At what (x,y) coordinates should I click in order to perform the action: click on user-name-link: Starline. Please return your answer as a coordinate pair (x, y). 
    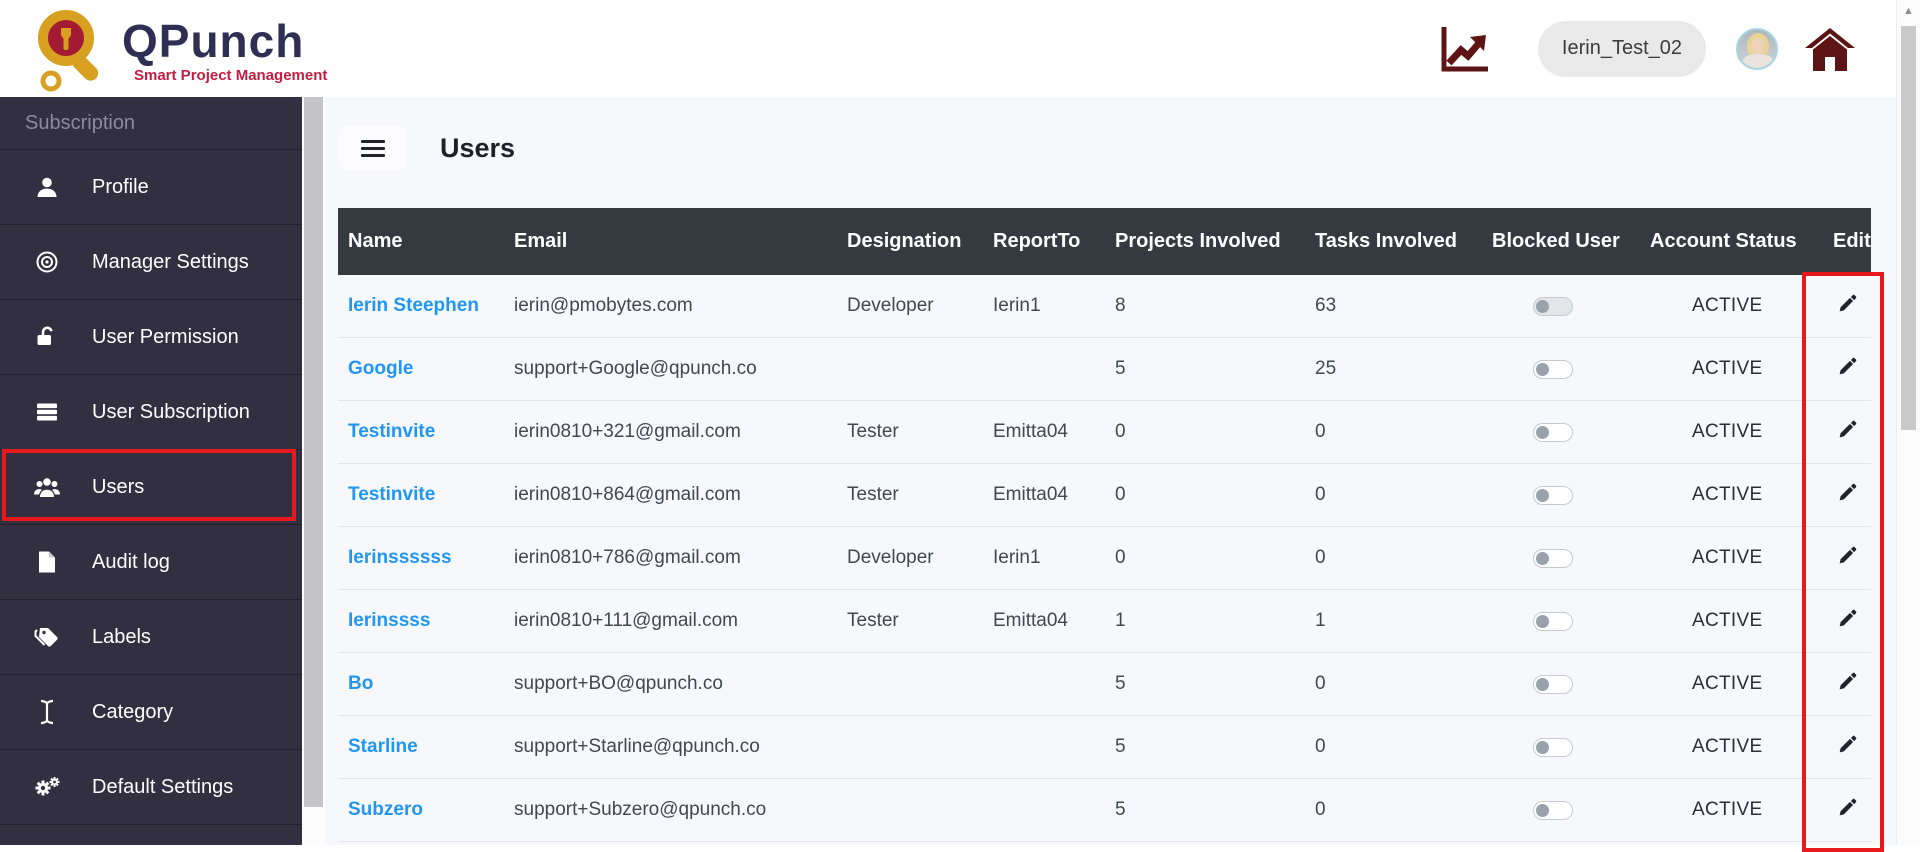
    Looking at the image, I should click on (383, 746).